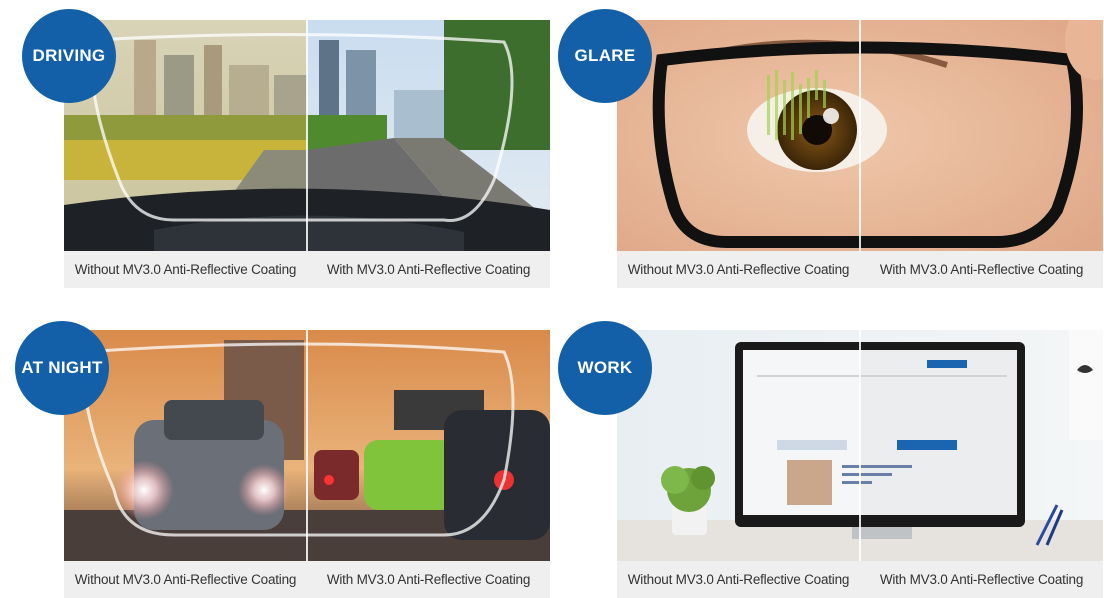  What do you see at coordinates (605, 56) in the screenshot?
I see `glare-badge: GLARE` at bounding box center [605, 56].